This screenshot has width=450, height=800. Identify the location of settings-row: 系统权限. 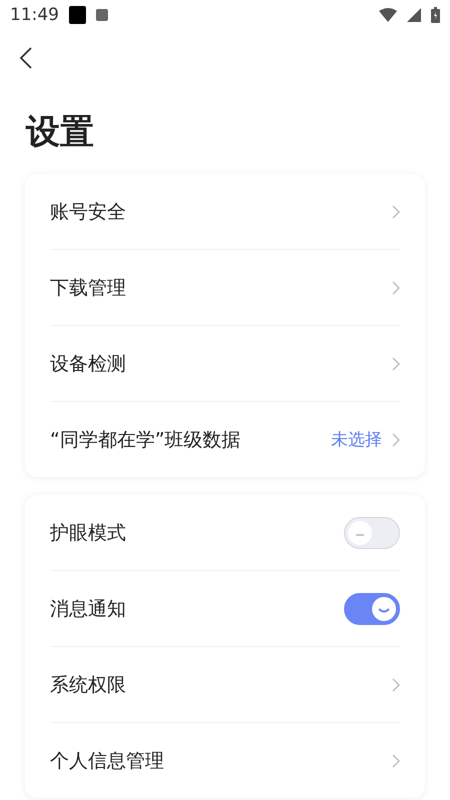
(225, 685).